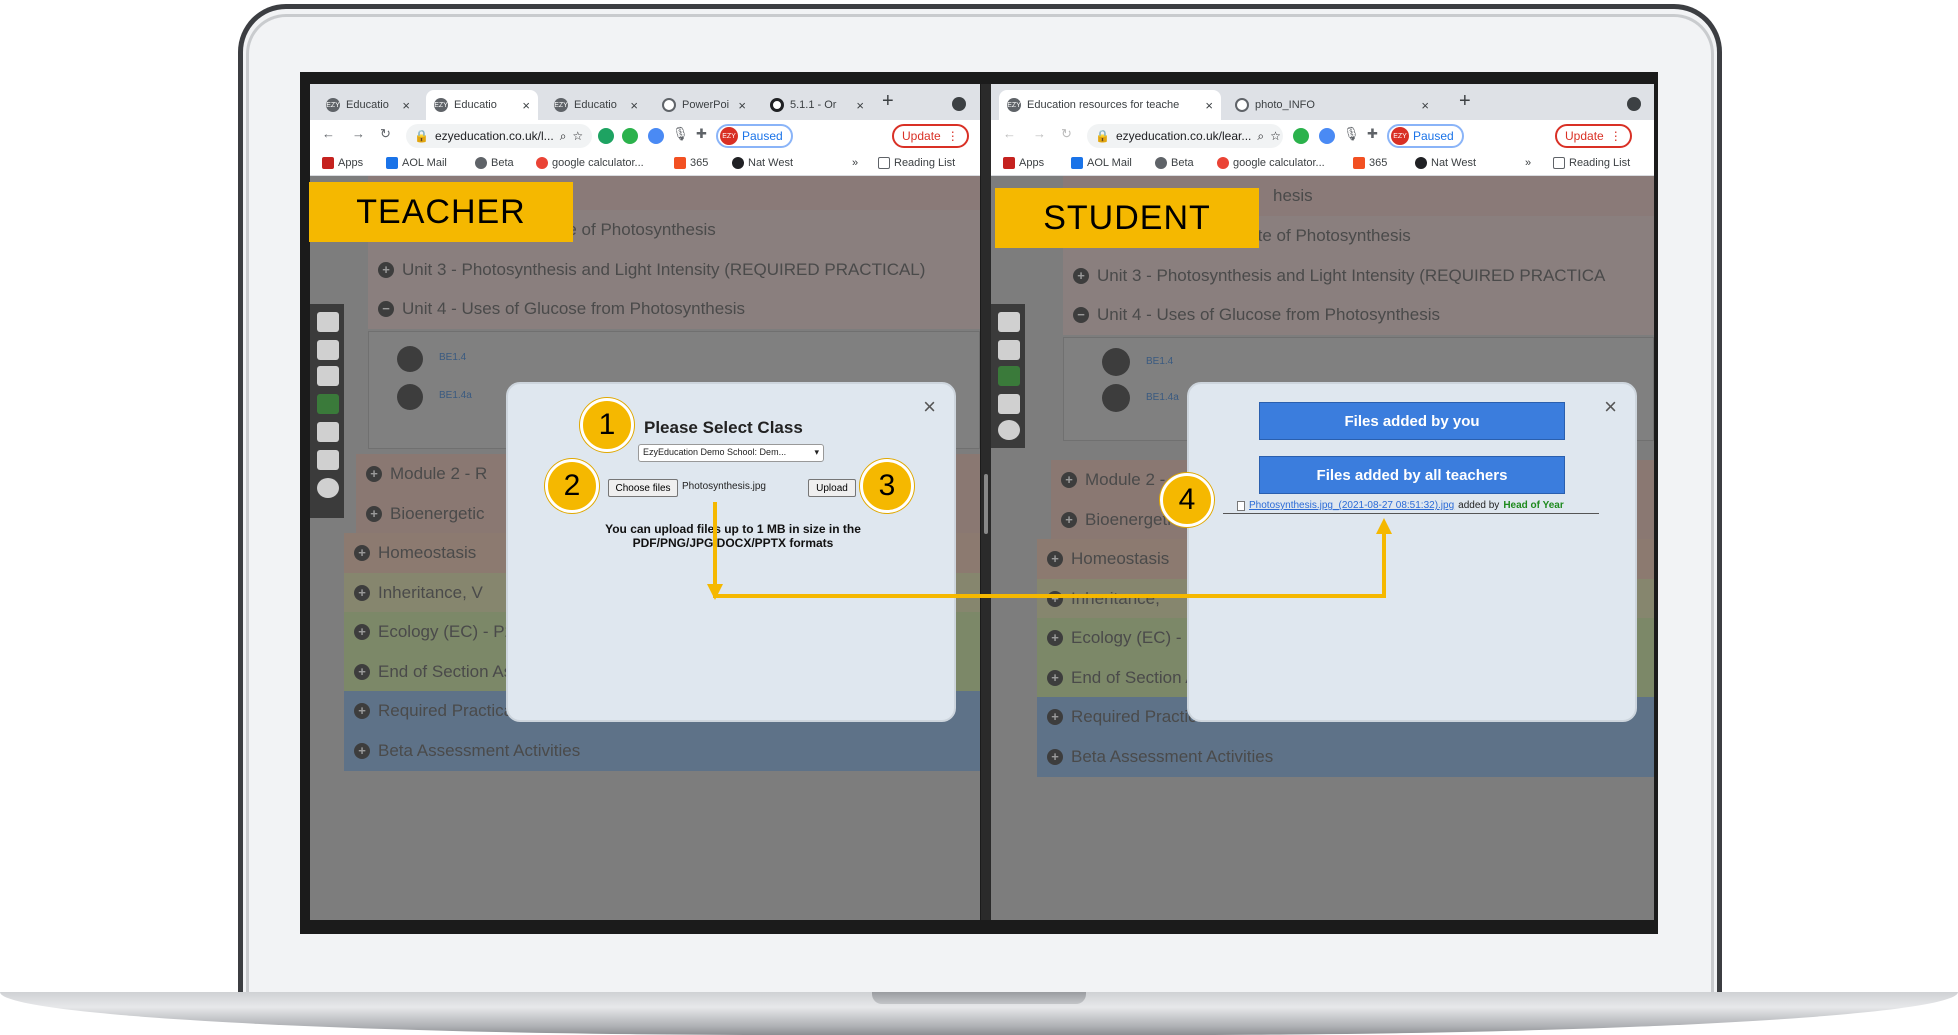 The height and width of the screenshot is (1035, 1958). I want to click on flow-arrow-line, so click(1049, 550).